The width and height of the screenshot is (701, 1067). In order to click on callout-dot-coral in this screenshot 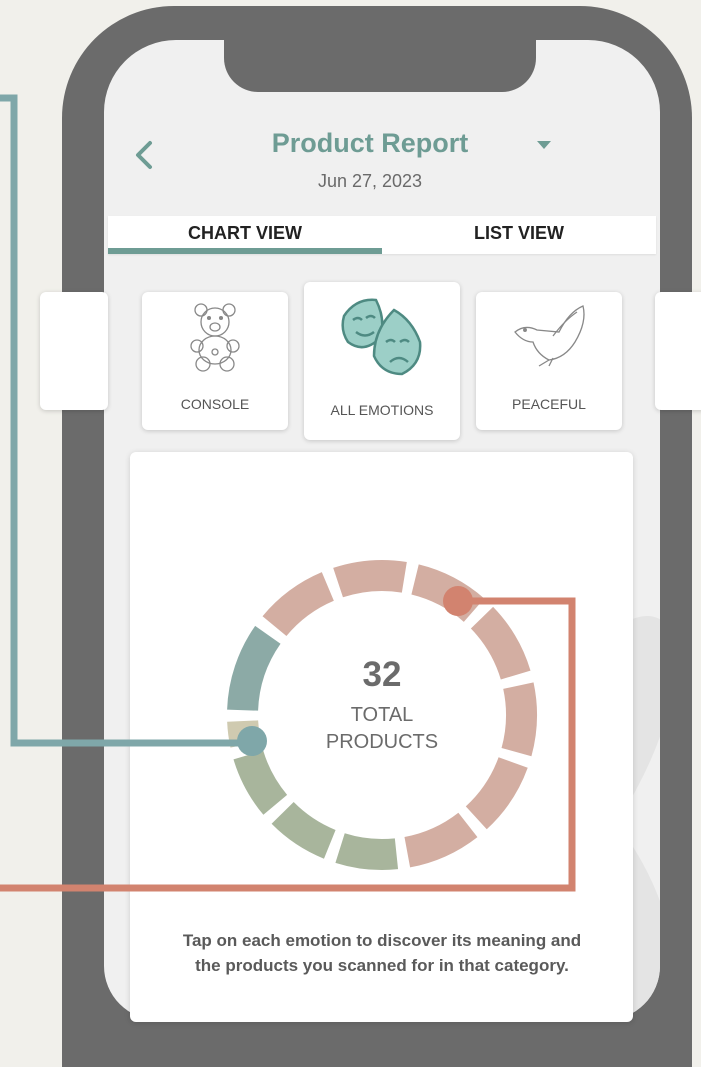, I will do `click(458, 601)`.